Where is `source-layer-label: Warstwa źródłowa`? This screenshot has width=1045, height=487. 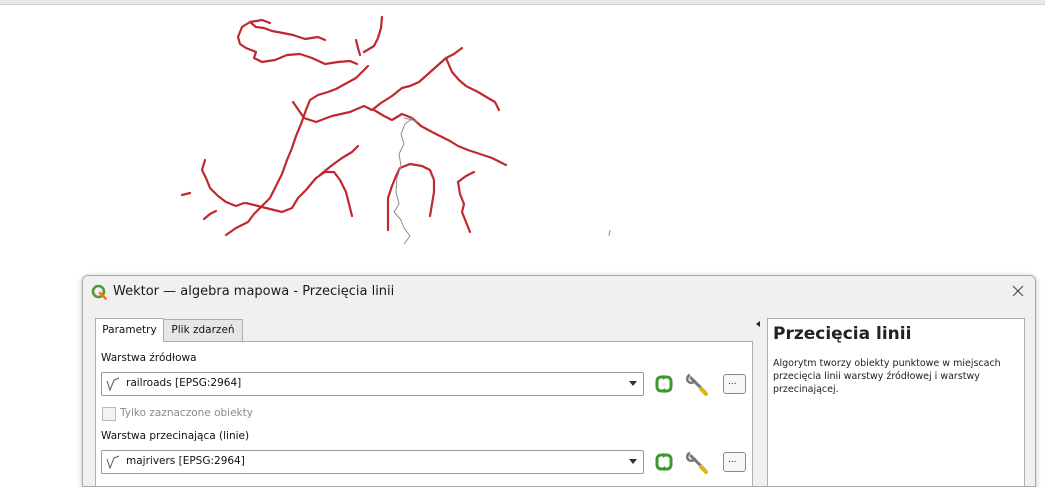
source-layer-label: Warstwa źródłowa is located at coordinates (149, 358).